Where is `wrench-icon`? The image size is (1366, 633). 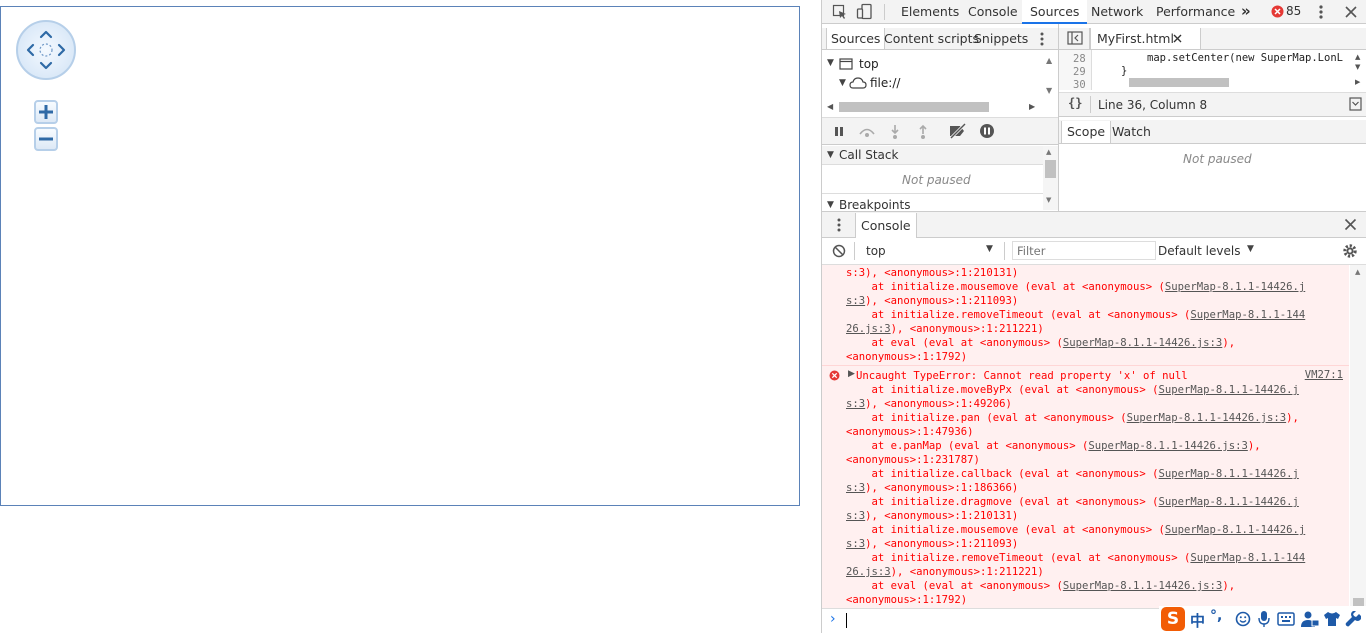
wrench-icon is located at coordinates (1353, 619).